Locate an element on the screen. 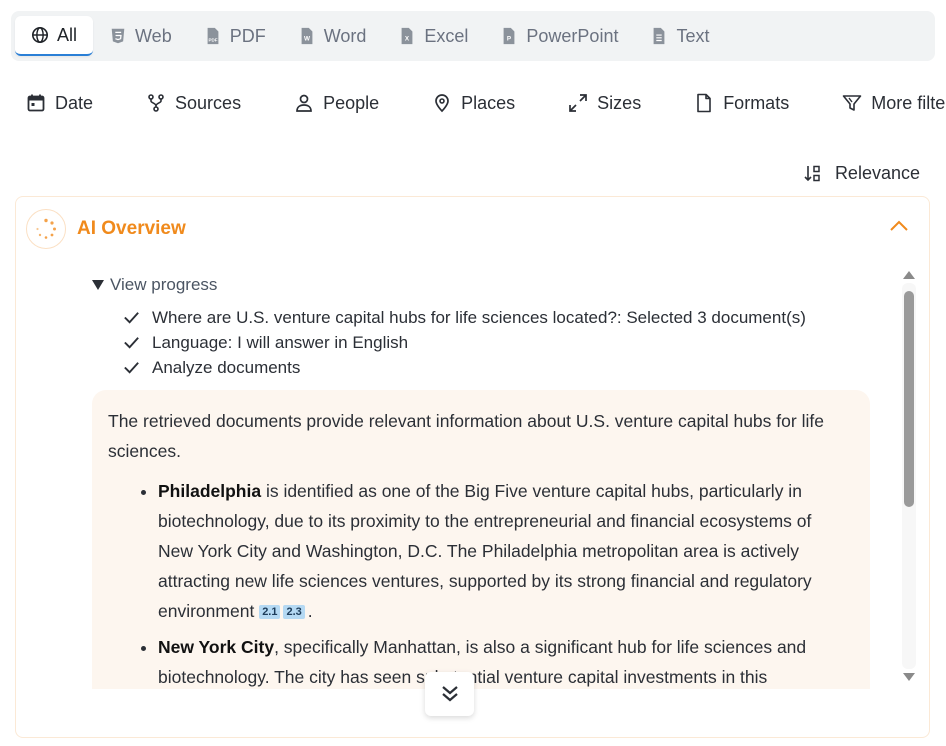 This screenshot has height=746, width=946. filter-label: People is located at coordinates (351, 102).